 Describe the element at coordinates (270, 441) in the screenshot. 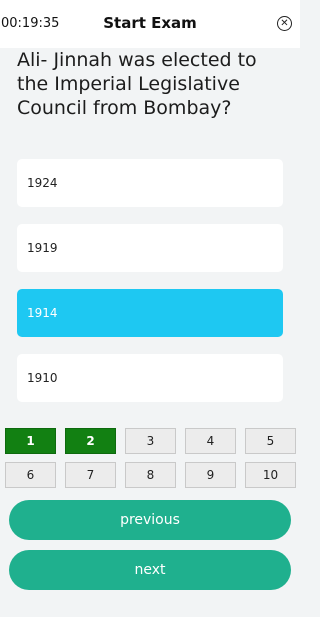

I see `question-number-5: 5` at that location.